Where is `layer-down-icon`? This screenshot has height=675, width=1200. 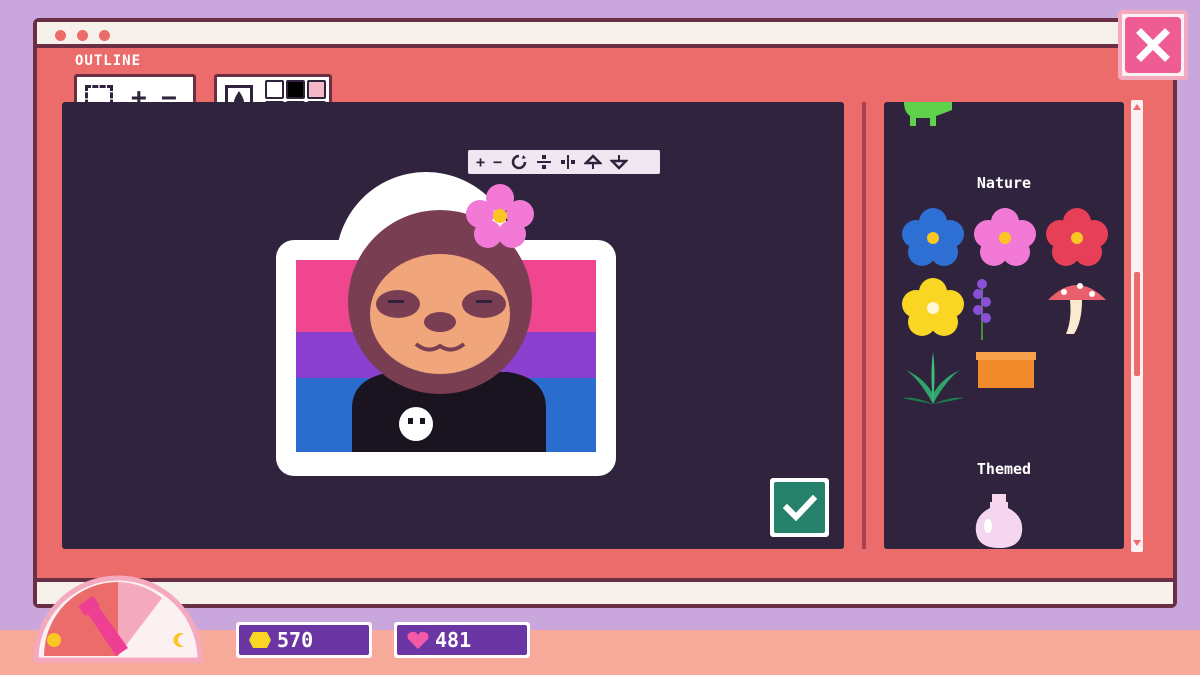
layer-down-icon is located at coordinates (619, 162).